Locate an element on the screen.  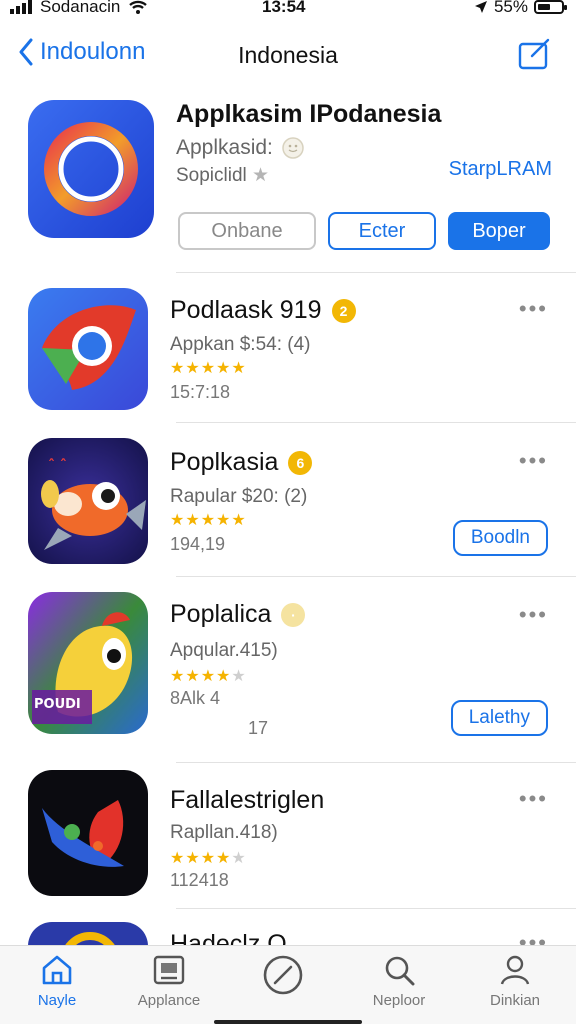
clock: 13:54 is located at coordinates (284, 8).